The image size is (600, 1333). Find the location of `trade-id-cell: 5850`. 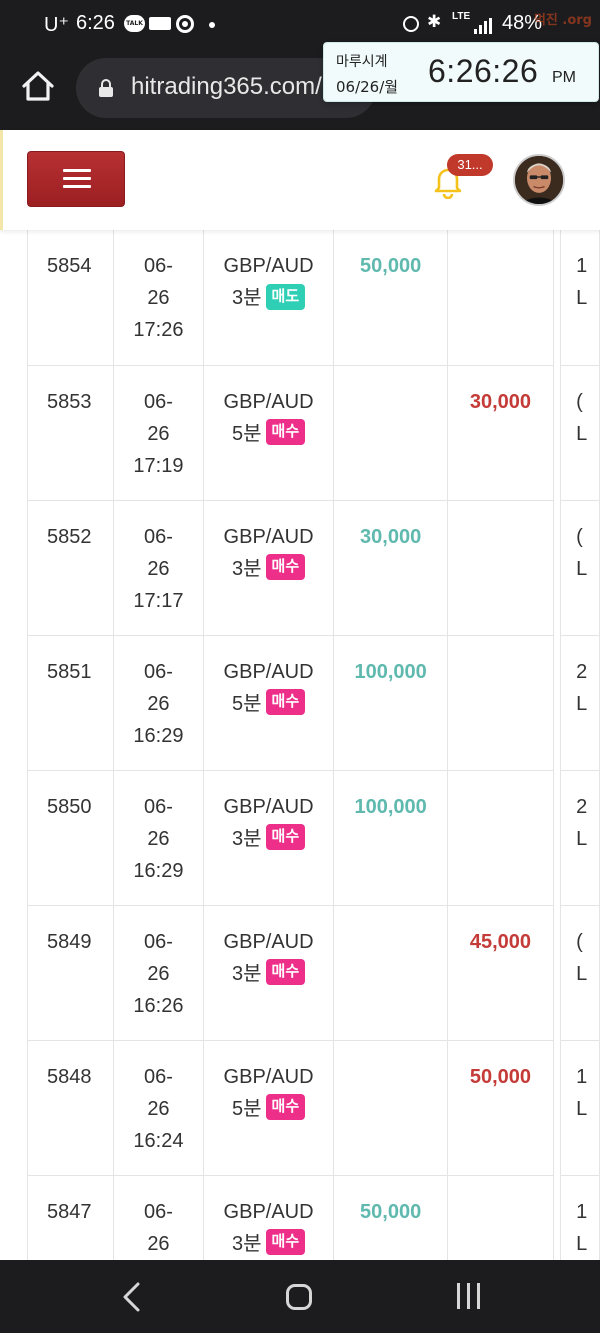

trade-id-cell: 5850 is located at coordinates (70, 837).